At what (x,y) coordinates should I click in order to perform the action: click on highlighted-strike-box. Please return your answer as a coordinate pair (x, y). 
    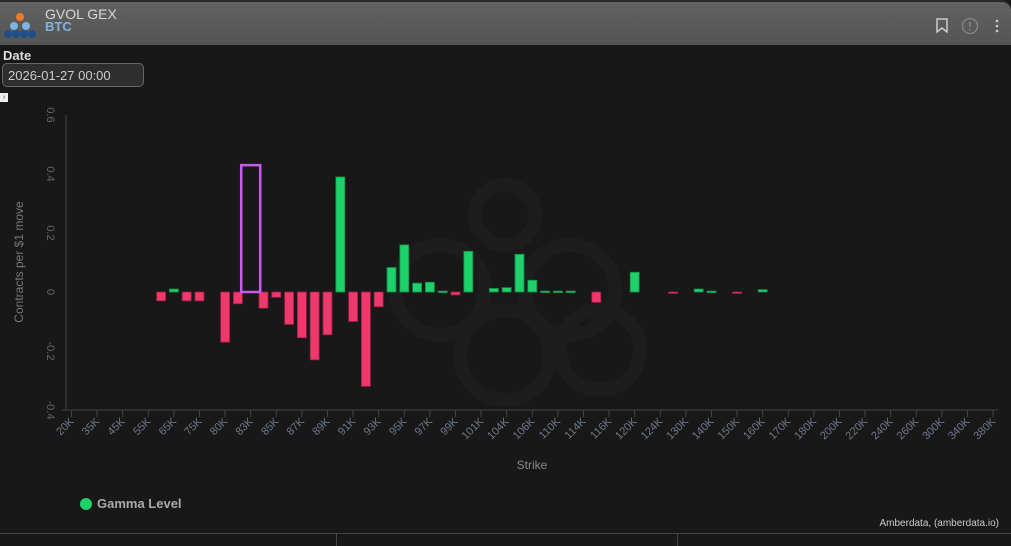
    Looking at the image, I should click on (250, 228).